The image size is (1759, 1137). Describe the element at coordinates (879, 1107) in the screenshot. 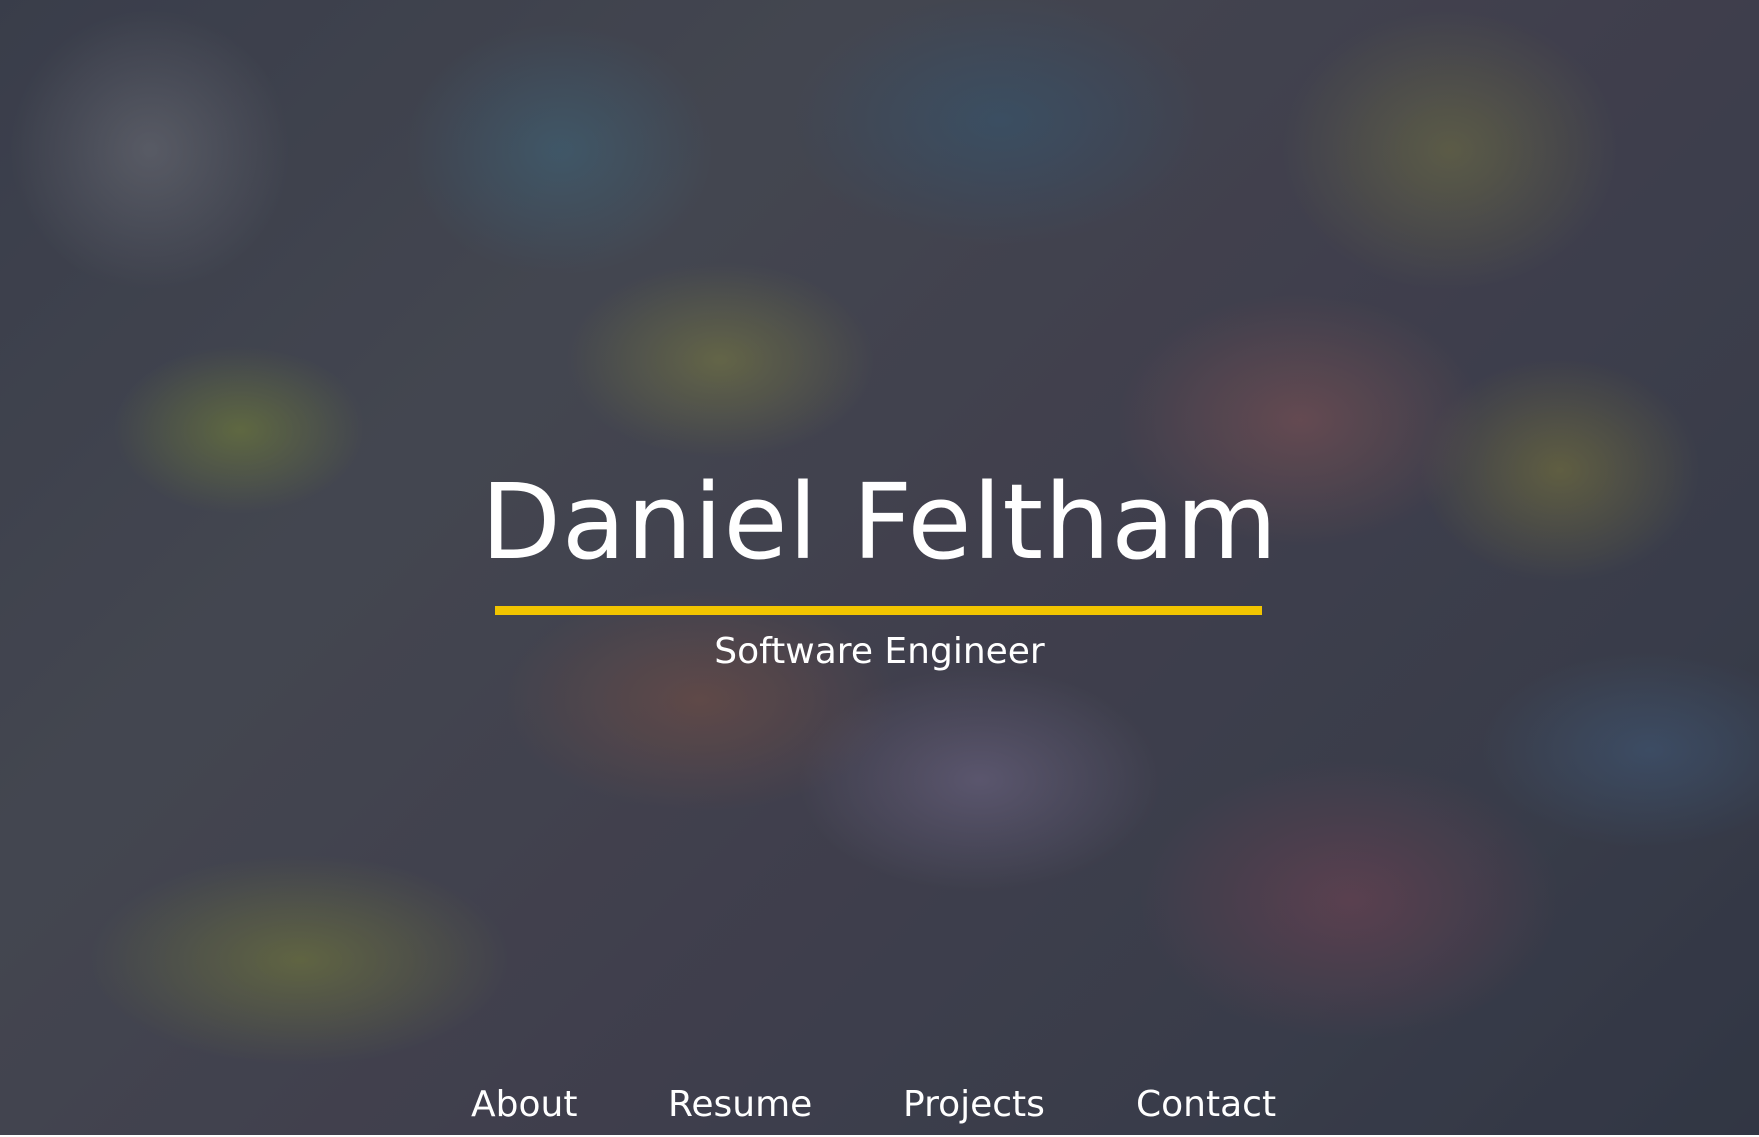

I see `main-nav: About Resume Projects Contact` at that location.